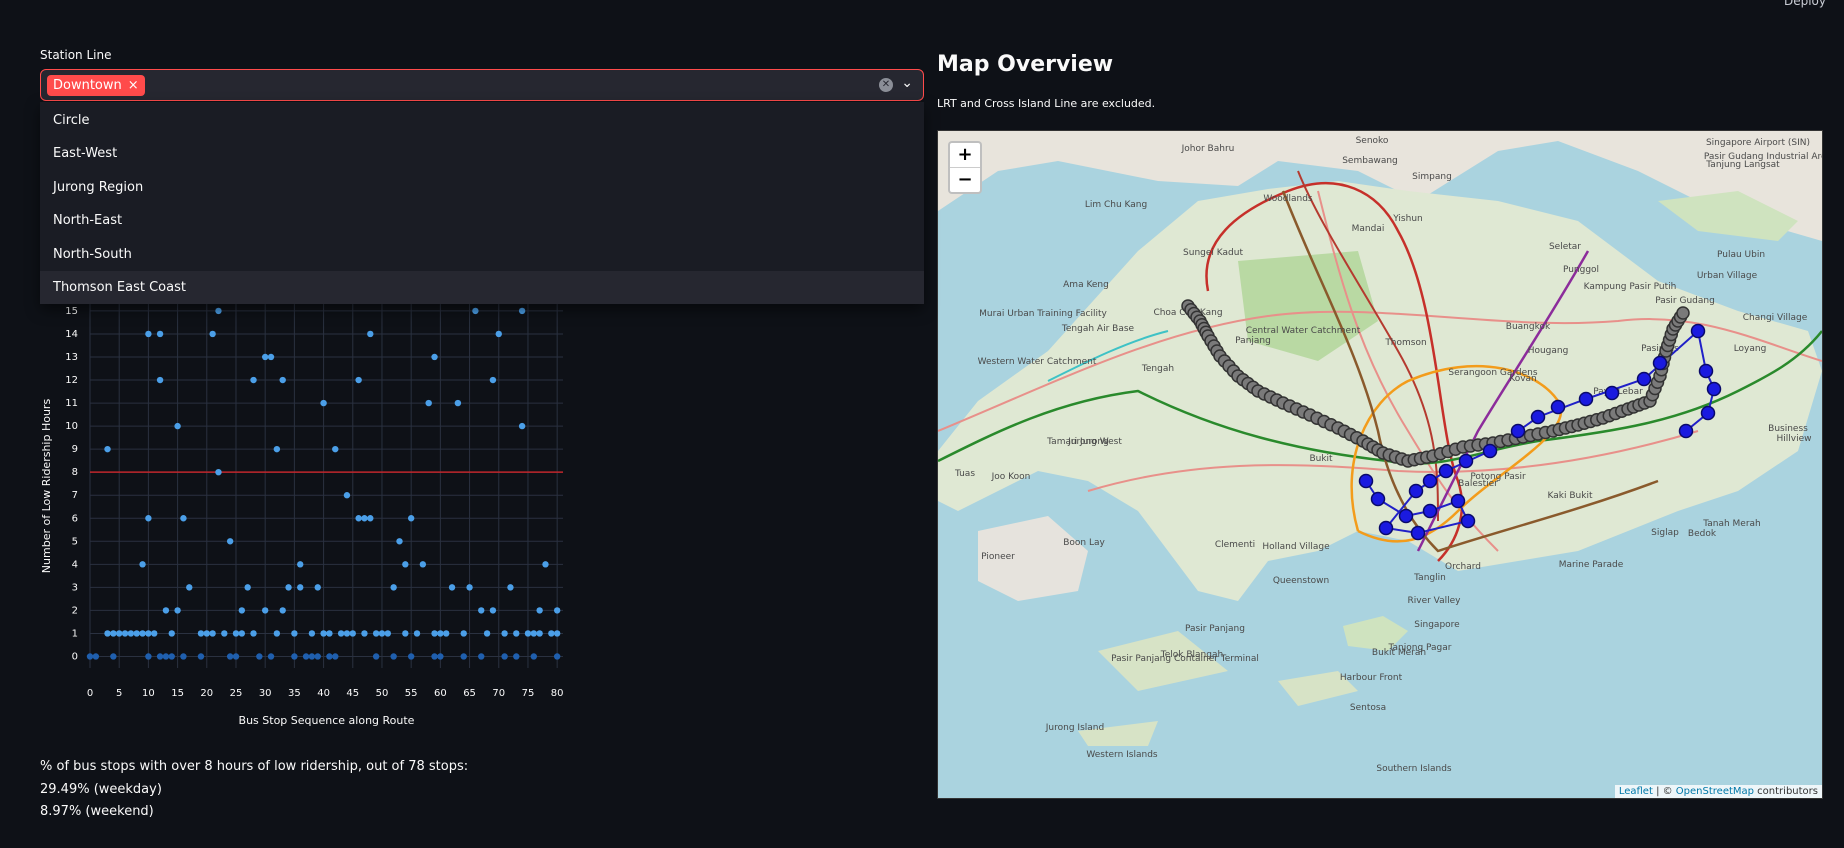  What do you see at coordinates (482, 153) in the screenshot?
I see `option-east-west: East-West` at bounding box center [482, 153].